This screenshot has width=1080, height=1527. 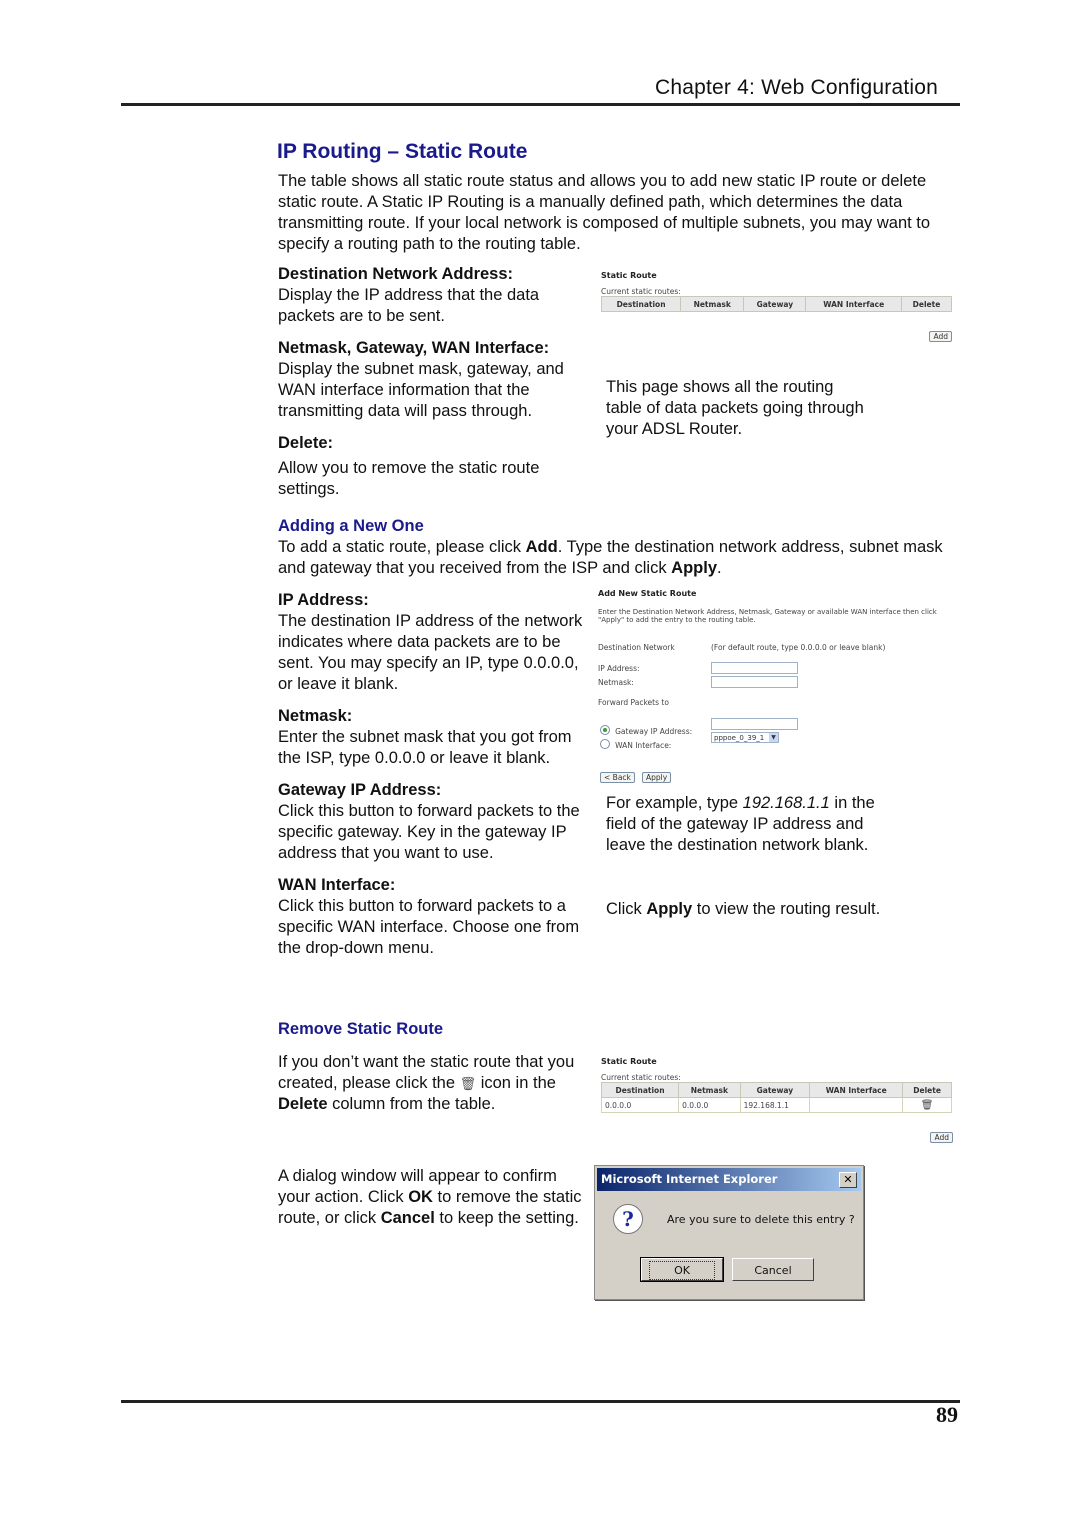 I want to click on text: Click, so click(x=626, y=909).